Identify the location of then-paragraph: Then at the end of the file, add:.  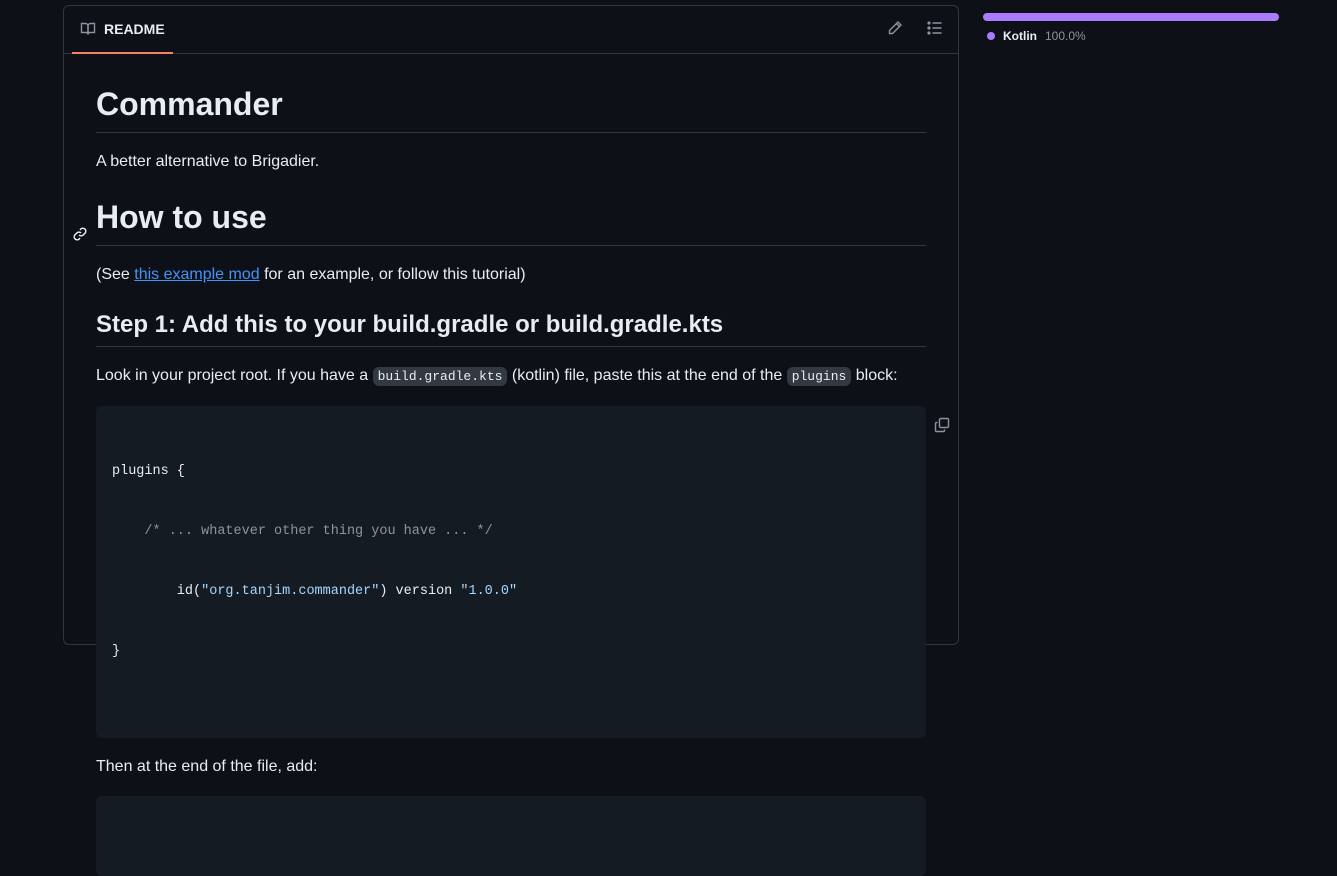
(207, 766).